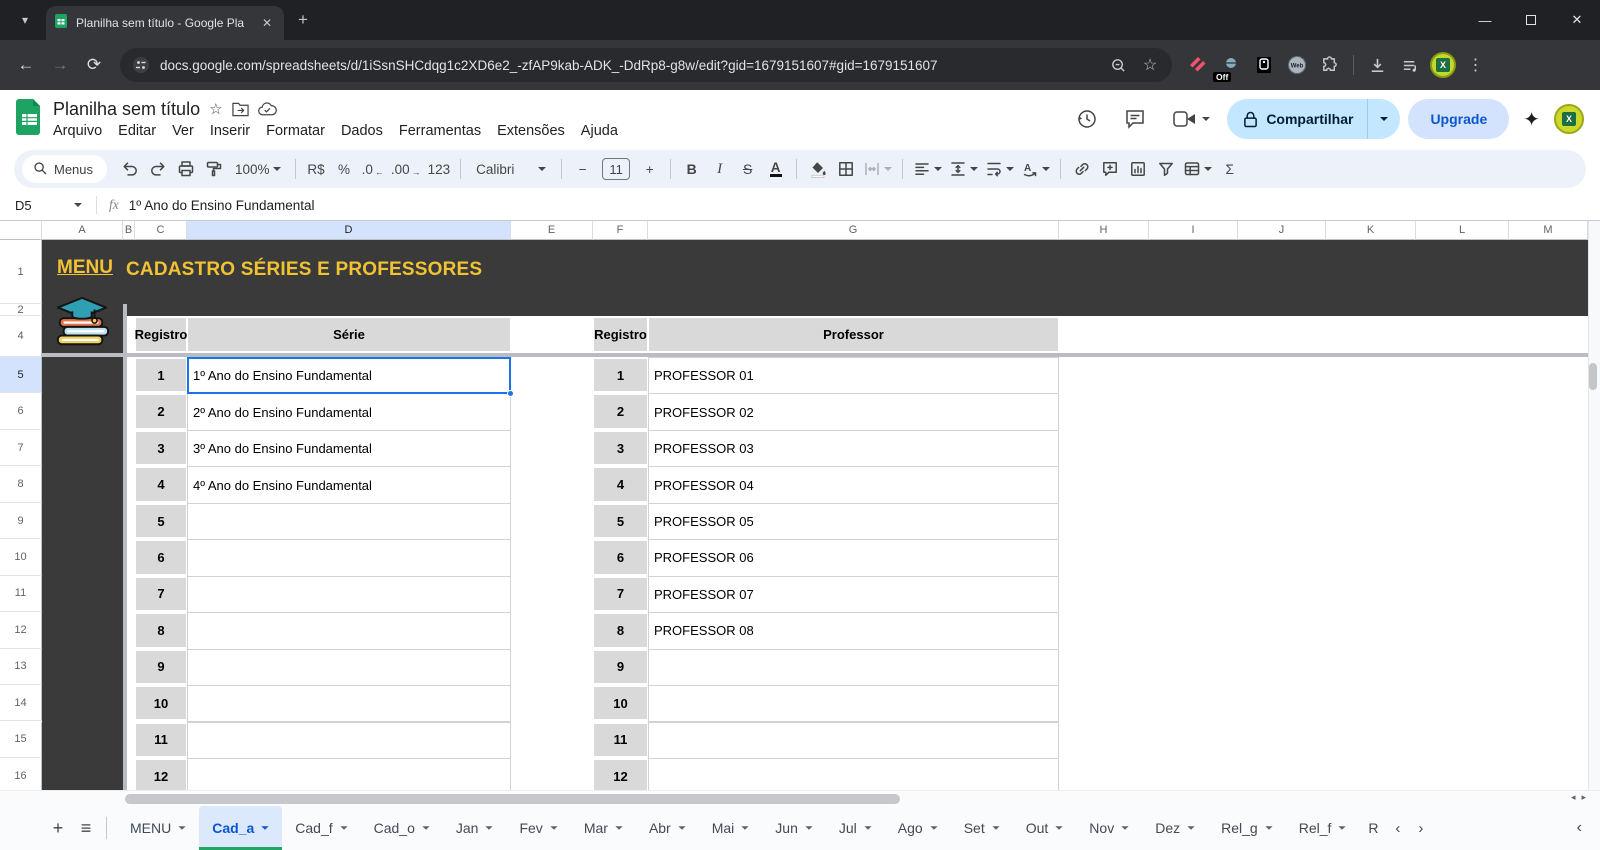 Image resolution: width=1600 pixels, height=850 pixels. What do you see at coordinates (1193, 230) in the screenshot?
I see `column-header-I: I` at bounding box center [1193, 230].